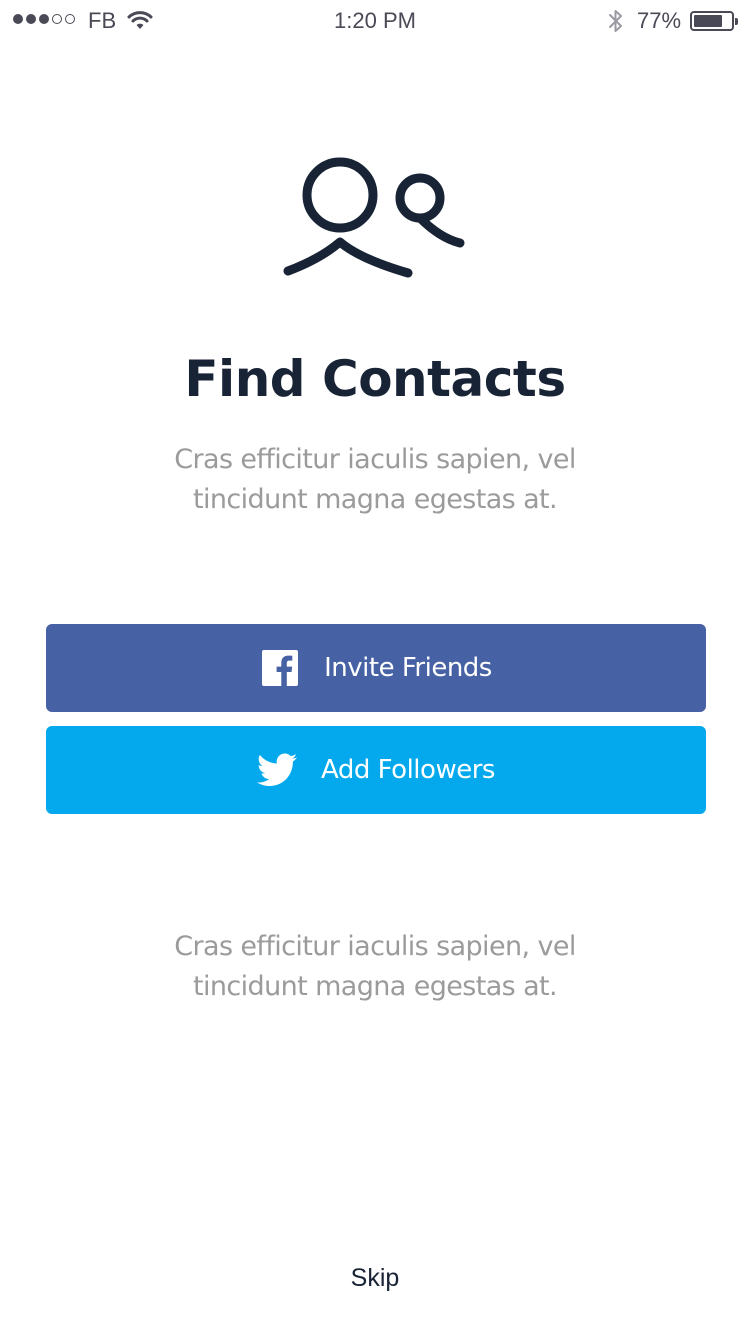 The image size is (750, 1334). What do you see at coordinates (659, 20) in the screenshot?
I see `battery-percent: 77%` at bounding box center [659, 20].